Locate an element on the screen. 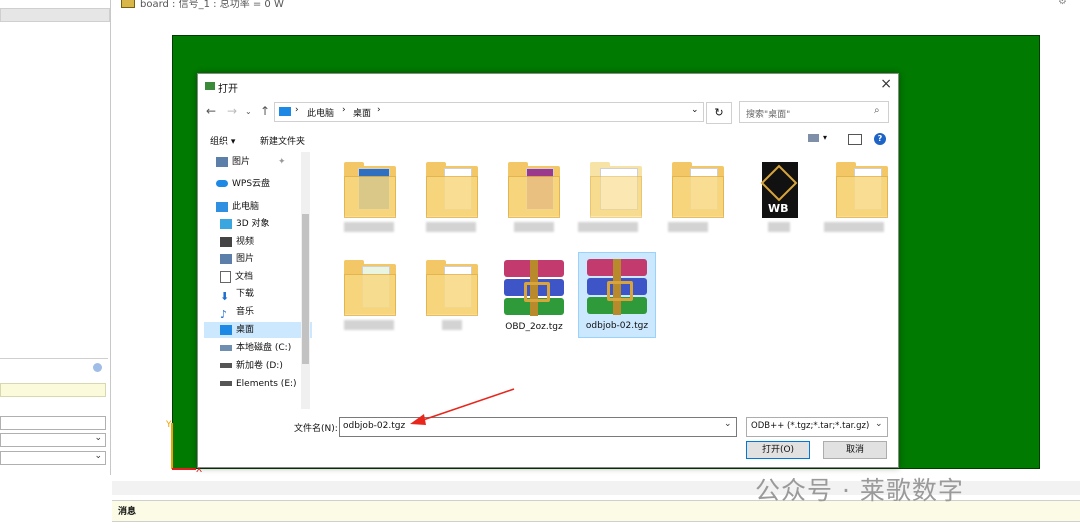 The image size is (1080, 531). address-bar: › 此电脑 › 桌面 › ⌄ is located at coordinates (489, 112).